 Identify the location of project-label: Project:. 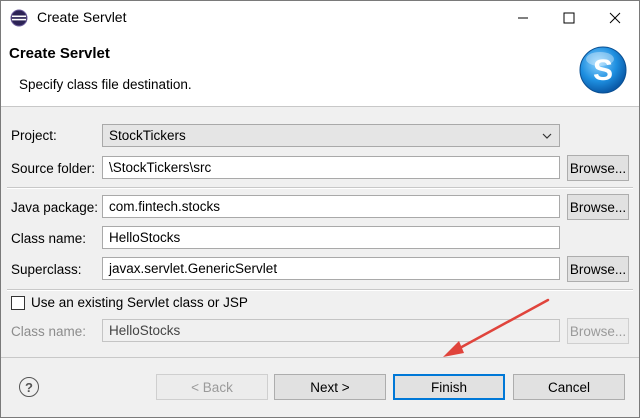
(34, 135).